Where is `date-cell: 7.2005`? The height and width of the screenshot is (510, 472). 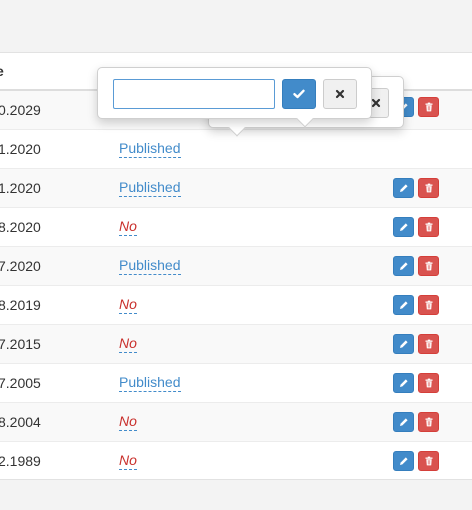
date-cell: 7.2005 is located at coordinates (20, 383).